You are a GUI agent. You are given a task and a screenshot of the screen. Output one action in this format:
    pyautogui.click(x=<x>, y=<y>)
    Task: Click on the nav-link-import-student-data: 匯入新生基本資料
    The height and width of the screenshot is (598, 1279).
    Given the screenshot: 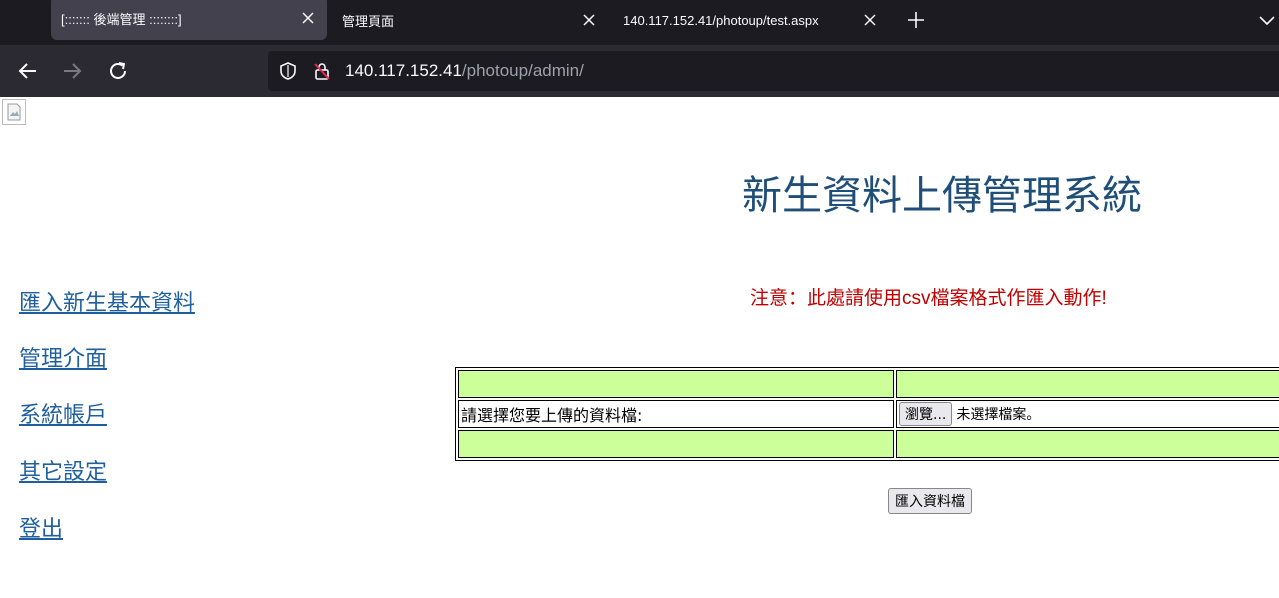 What is the action you would take?
    pyautogui.click(x=107, y=301)
    